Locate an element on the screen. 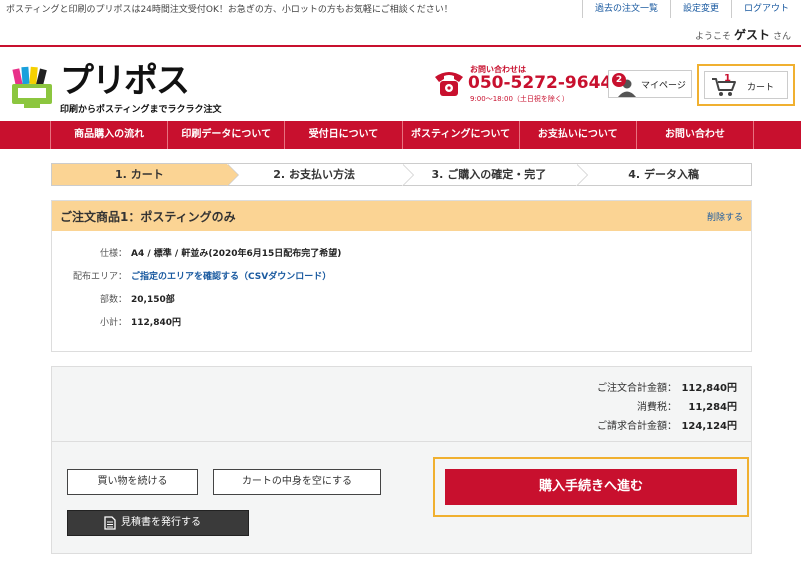 Image resolution: width=801 pixels, height=565 pixels. top-links: 過去の注文一覧 設定変更 ログアウト is located at coordinates (691, 9).